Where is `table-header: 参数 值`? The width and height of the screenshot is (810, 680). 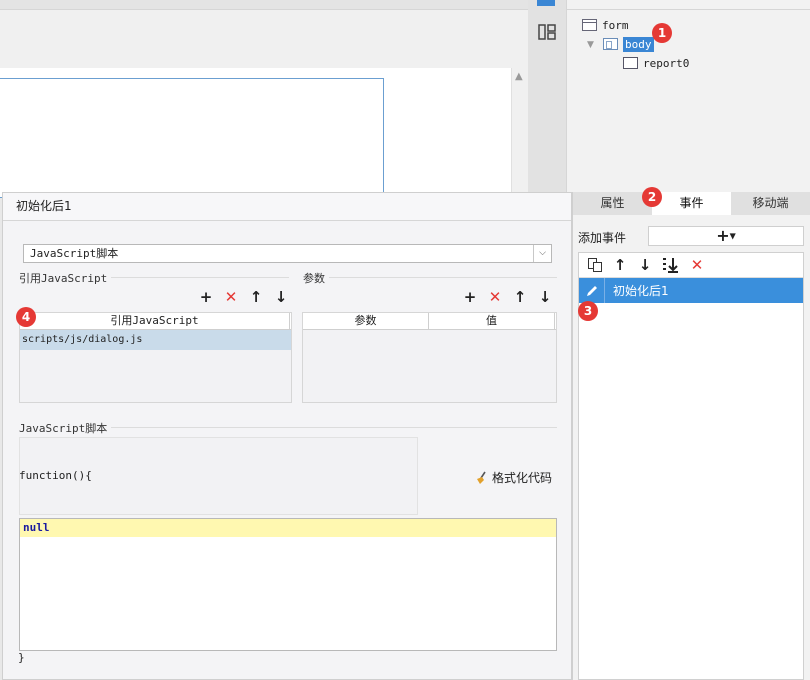 table-header: 参数 值 is located at coordinates (429, 321).